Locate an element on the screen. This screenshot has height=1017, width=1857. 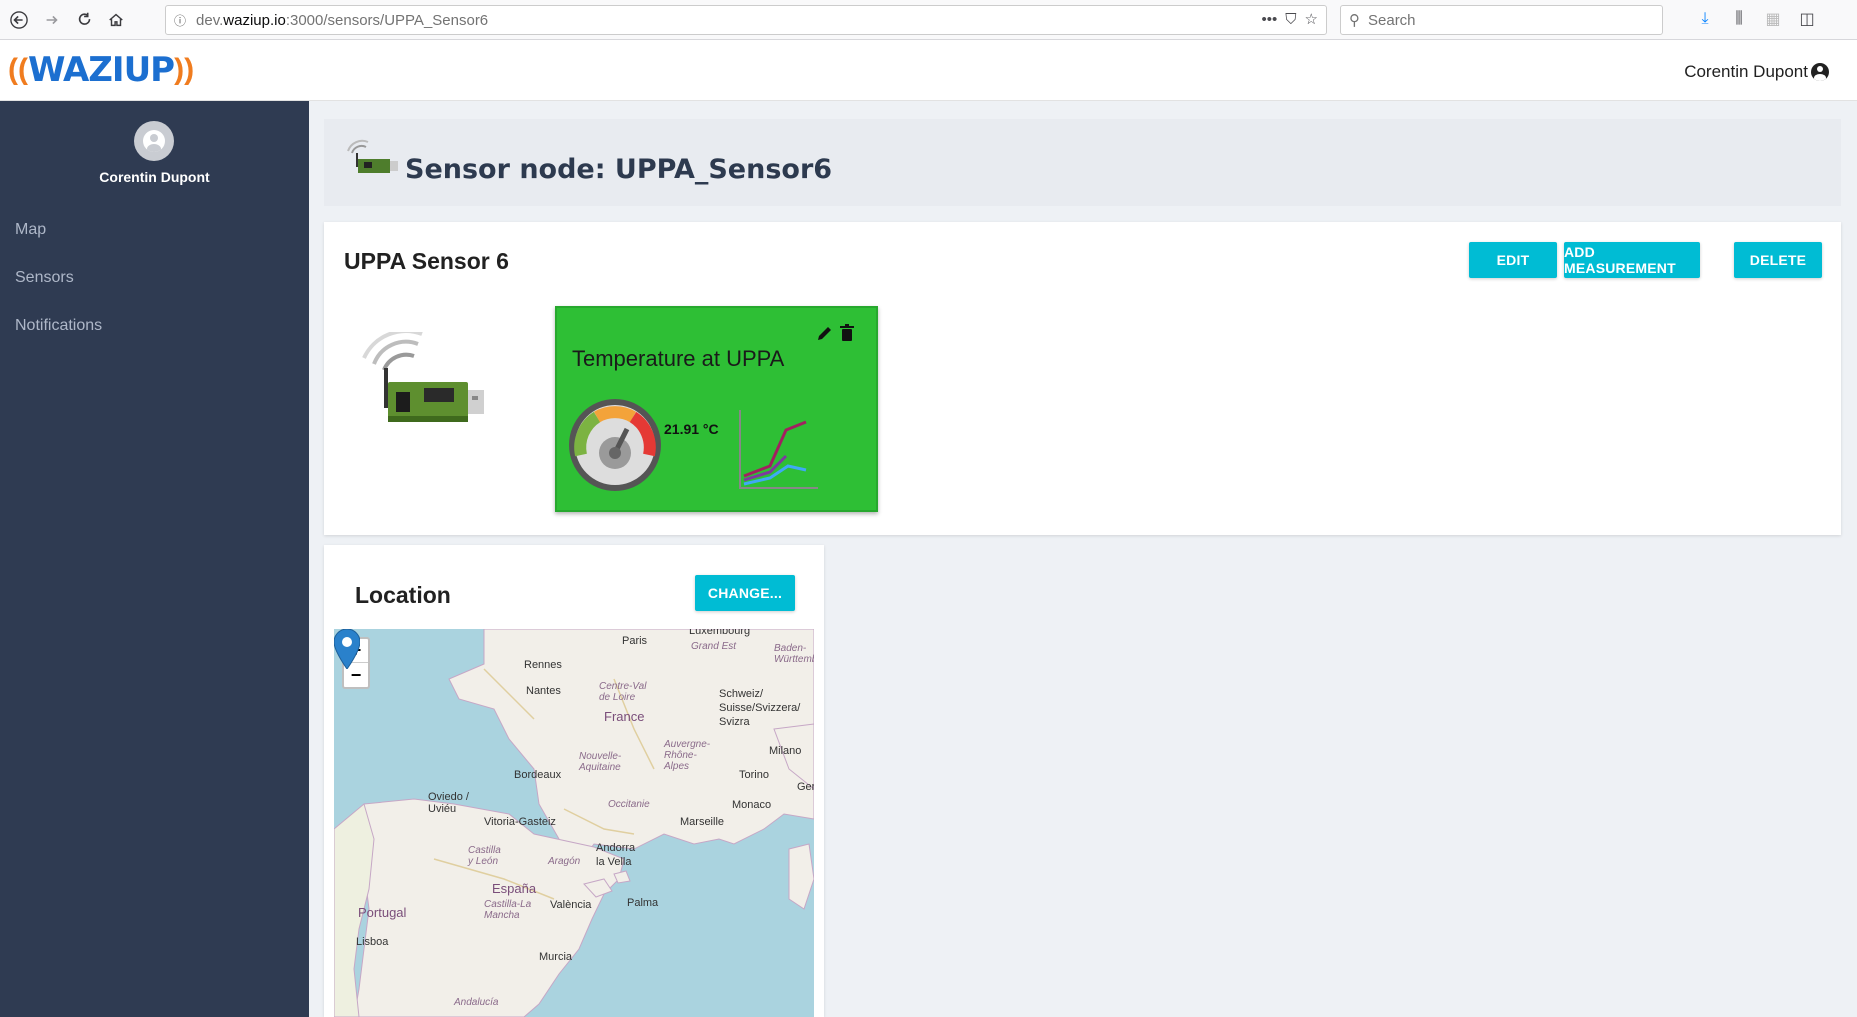
avatar is located at coordinates (154, 141).